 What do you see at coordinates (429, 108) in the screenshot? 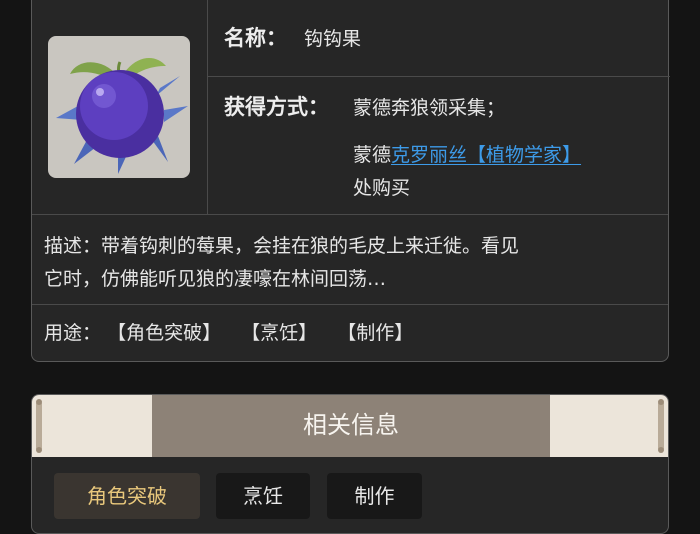
I see `obtain-location: 蒙德奔狼领采集；` at bounding box center [429, 108].